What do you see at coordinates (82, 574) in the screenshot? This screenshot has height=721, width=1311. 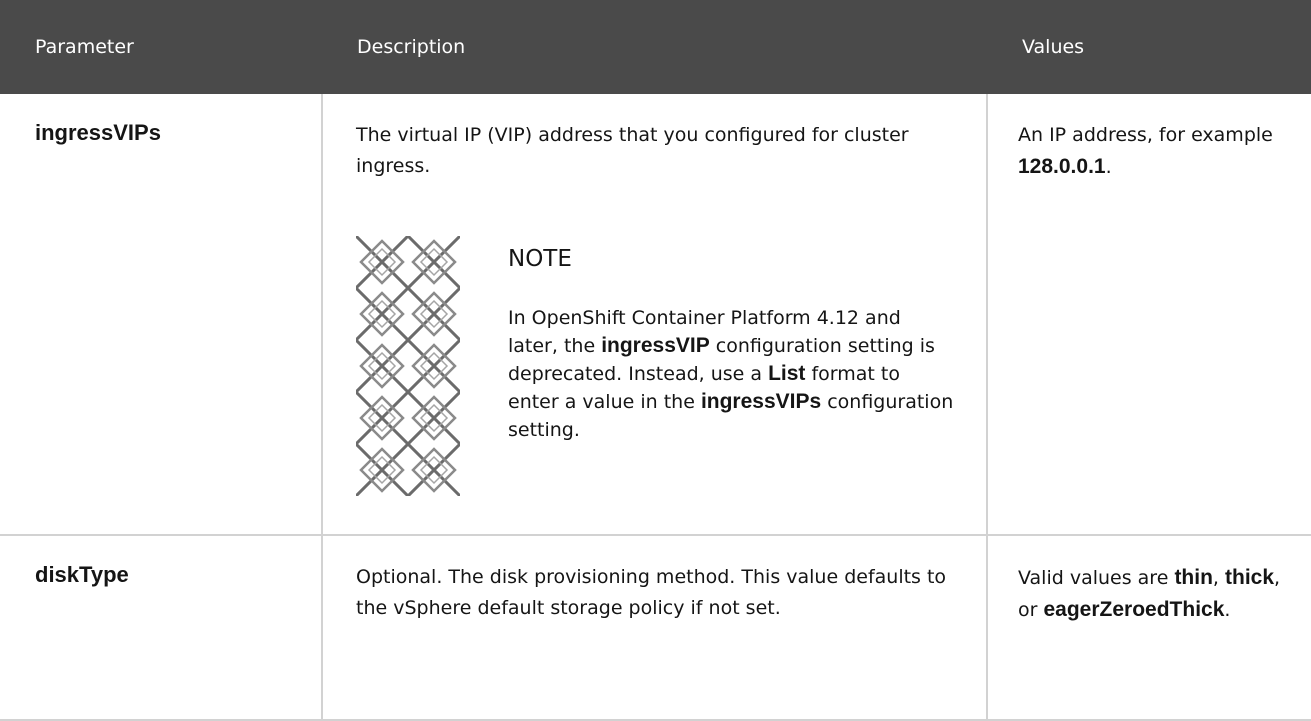 I see `parameter-name: diskType` at bounding box center [82, 574].